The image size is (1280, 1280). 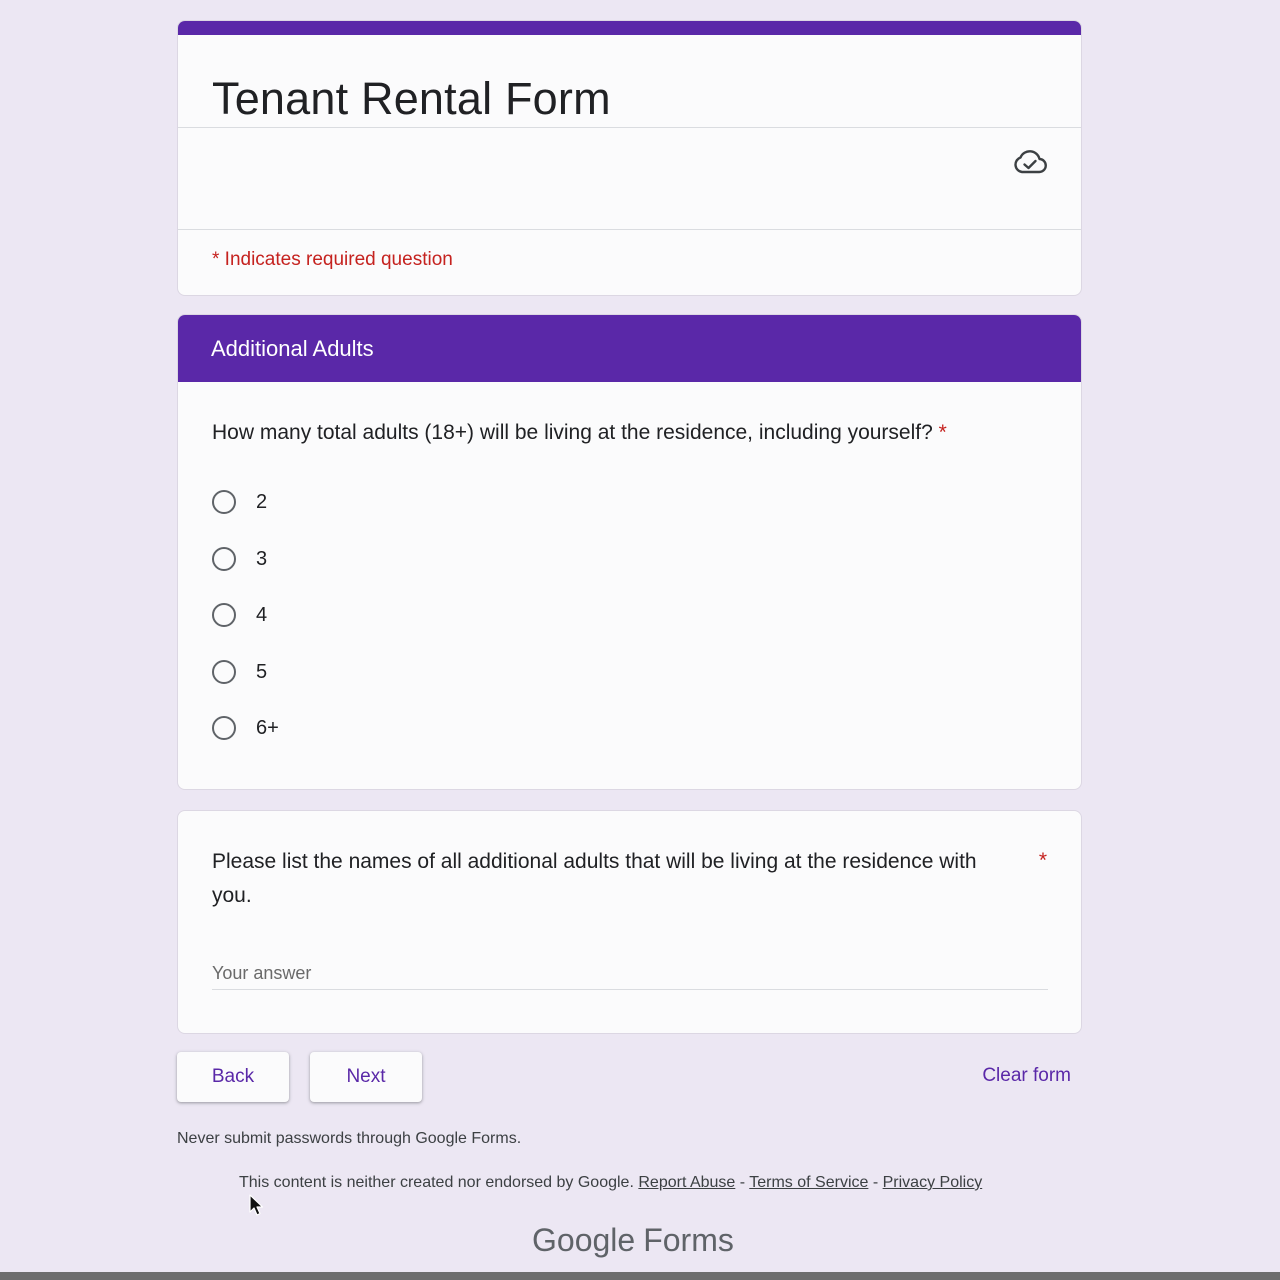 I want to click on google-forms-logo: Google Forms, so click(x=633, y=1240).